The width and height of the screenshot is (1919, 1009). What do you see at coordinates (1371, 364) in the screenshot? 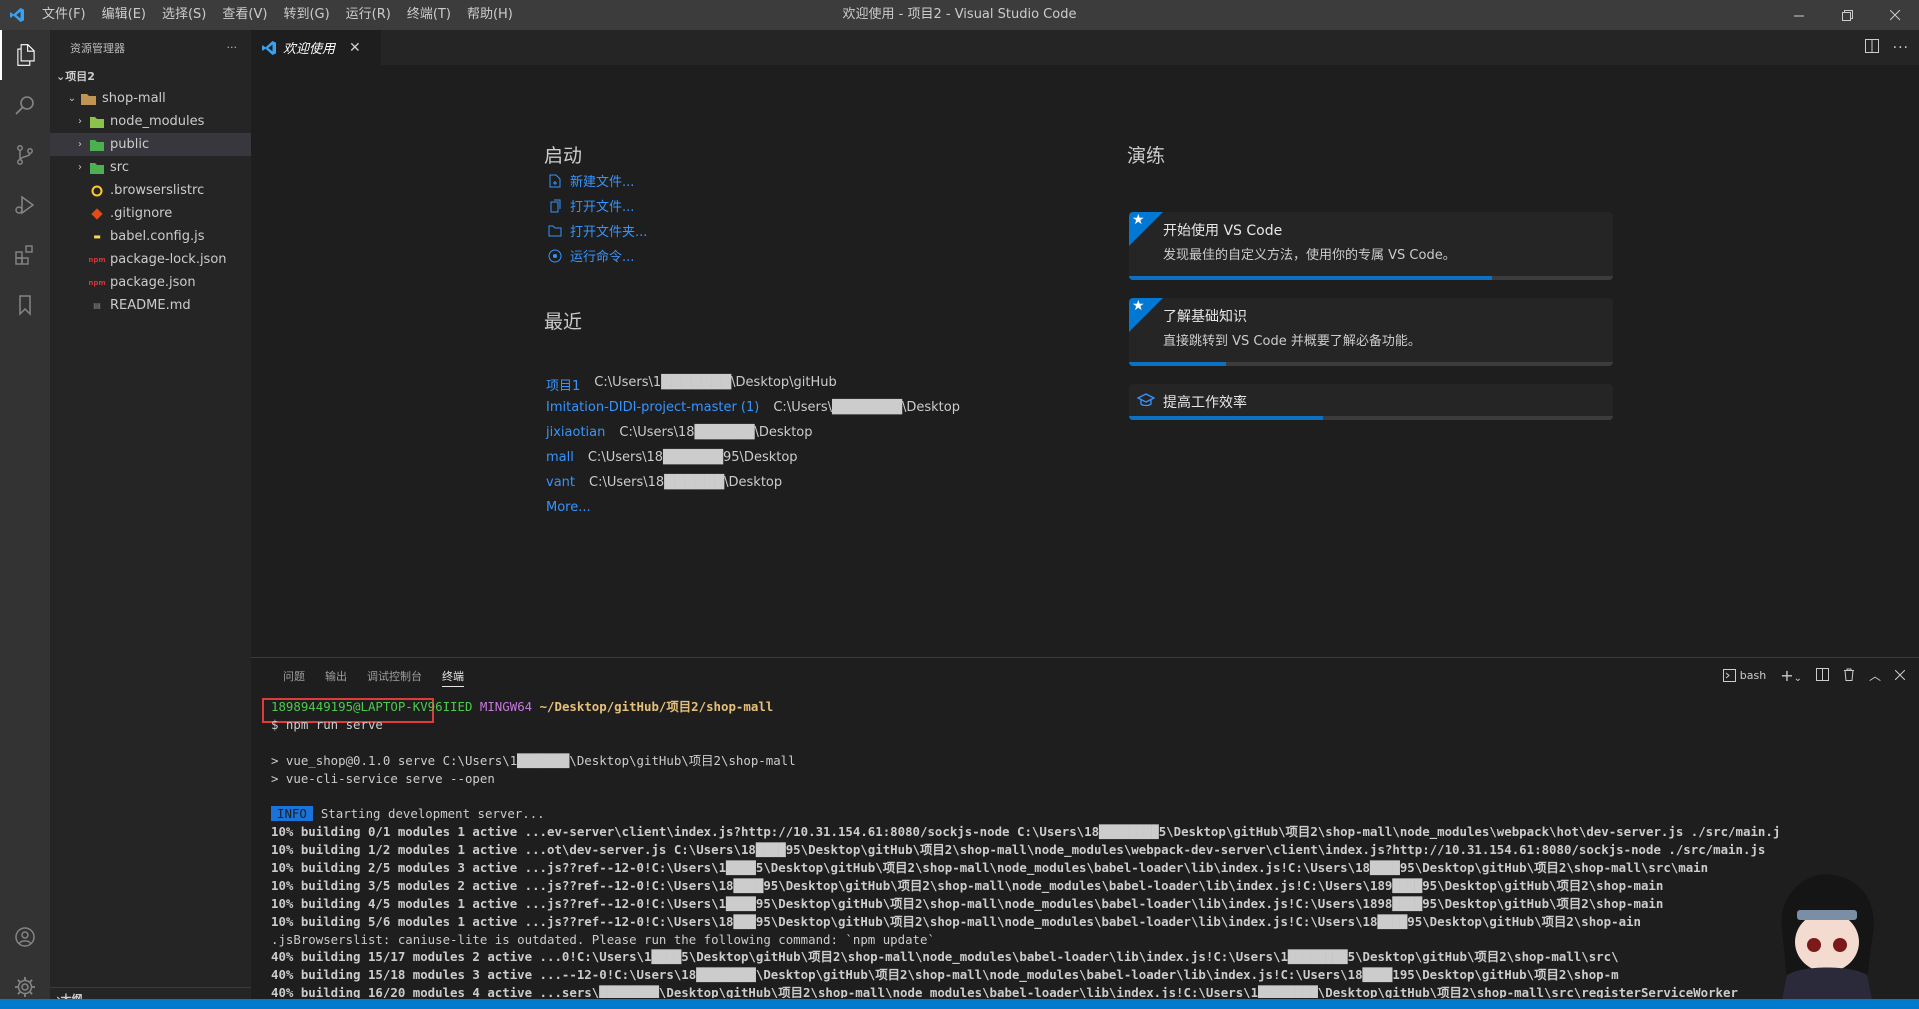
I see `progress-track` at bounding box center [1371, 364].